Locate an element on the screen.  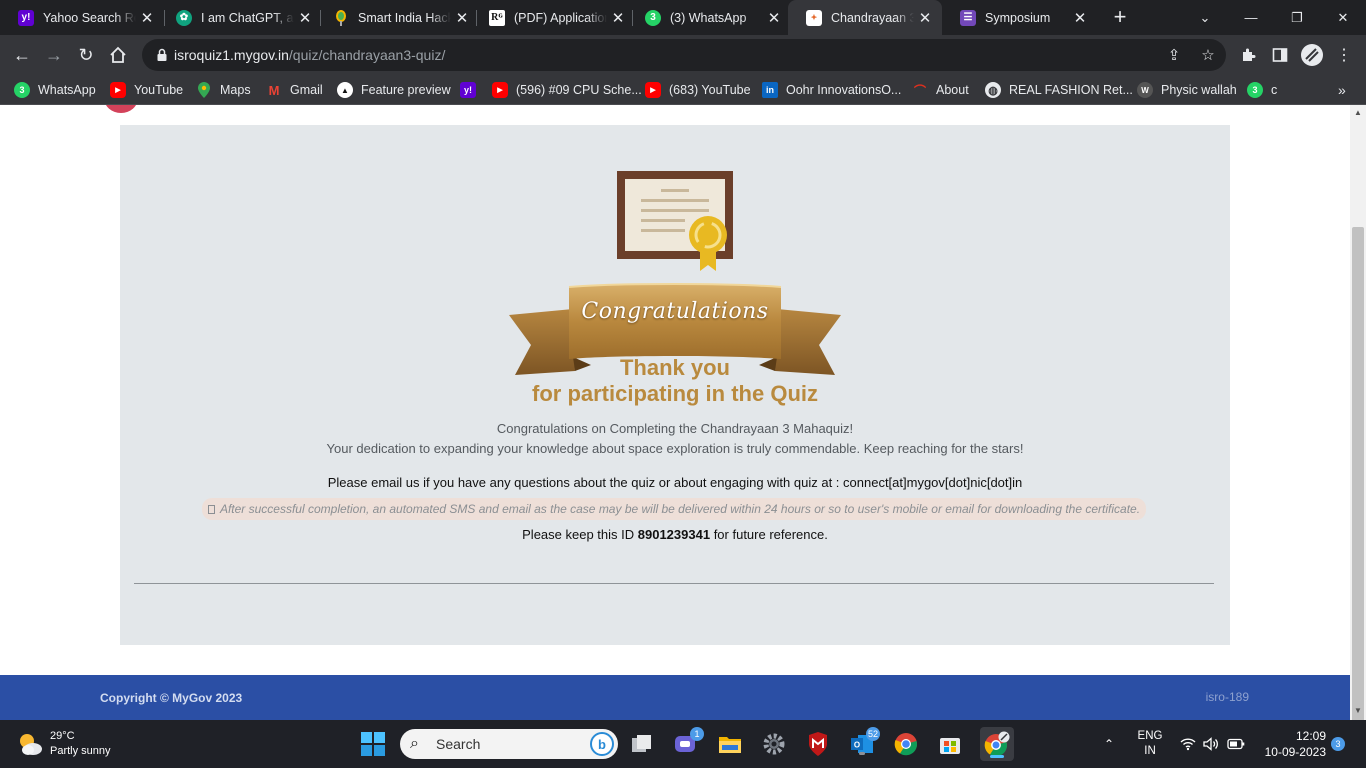
wifi-icon is located at coordinates (1188, 744).